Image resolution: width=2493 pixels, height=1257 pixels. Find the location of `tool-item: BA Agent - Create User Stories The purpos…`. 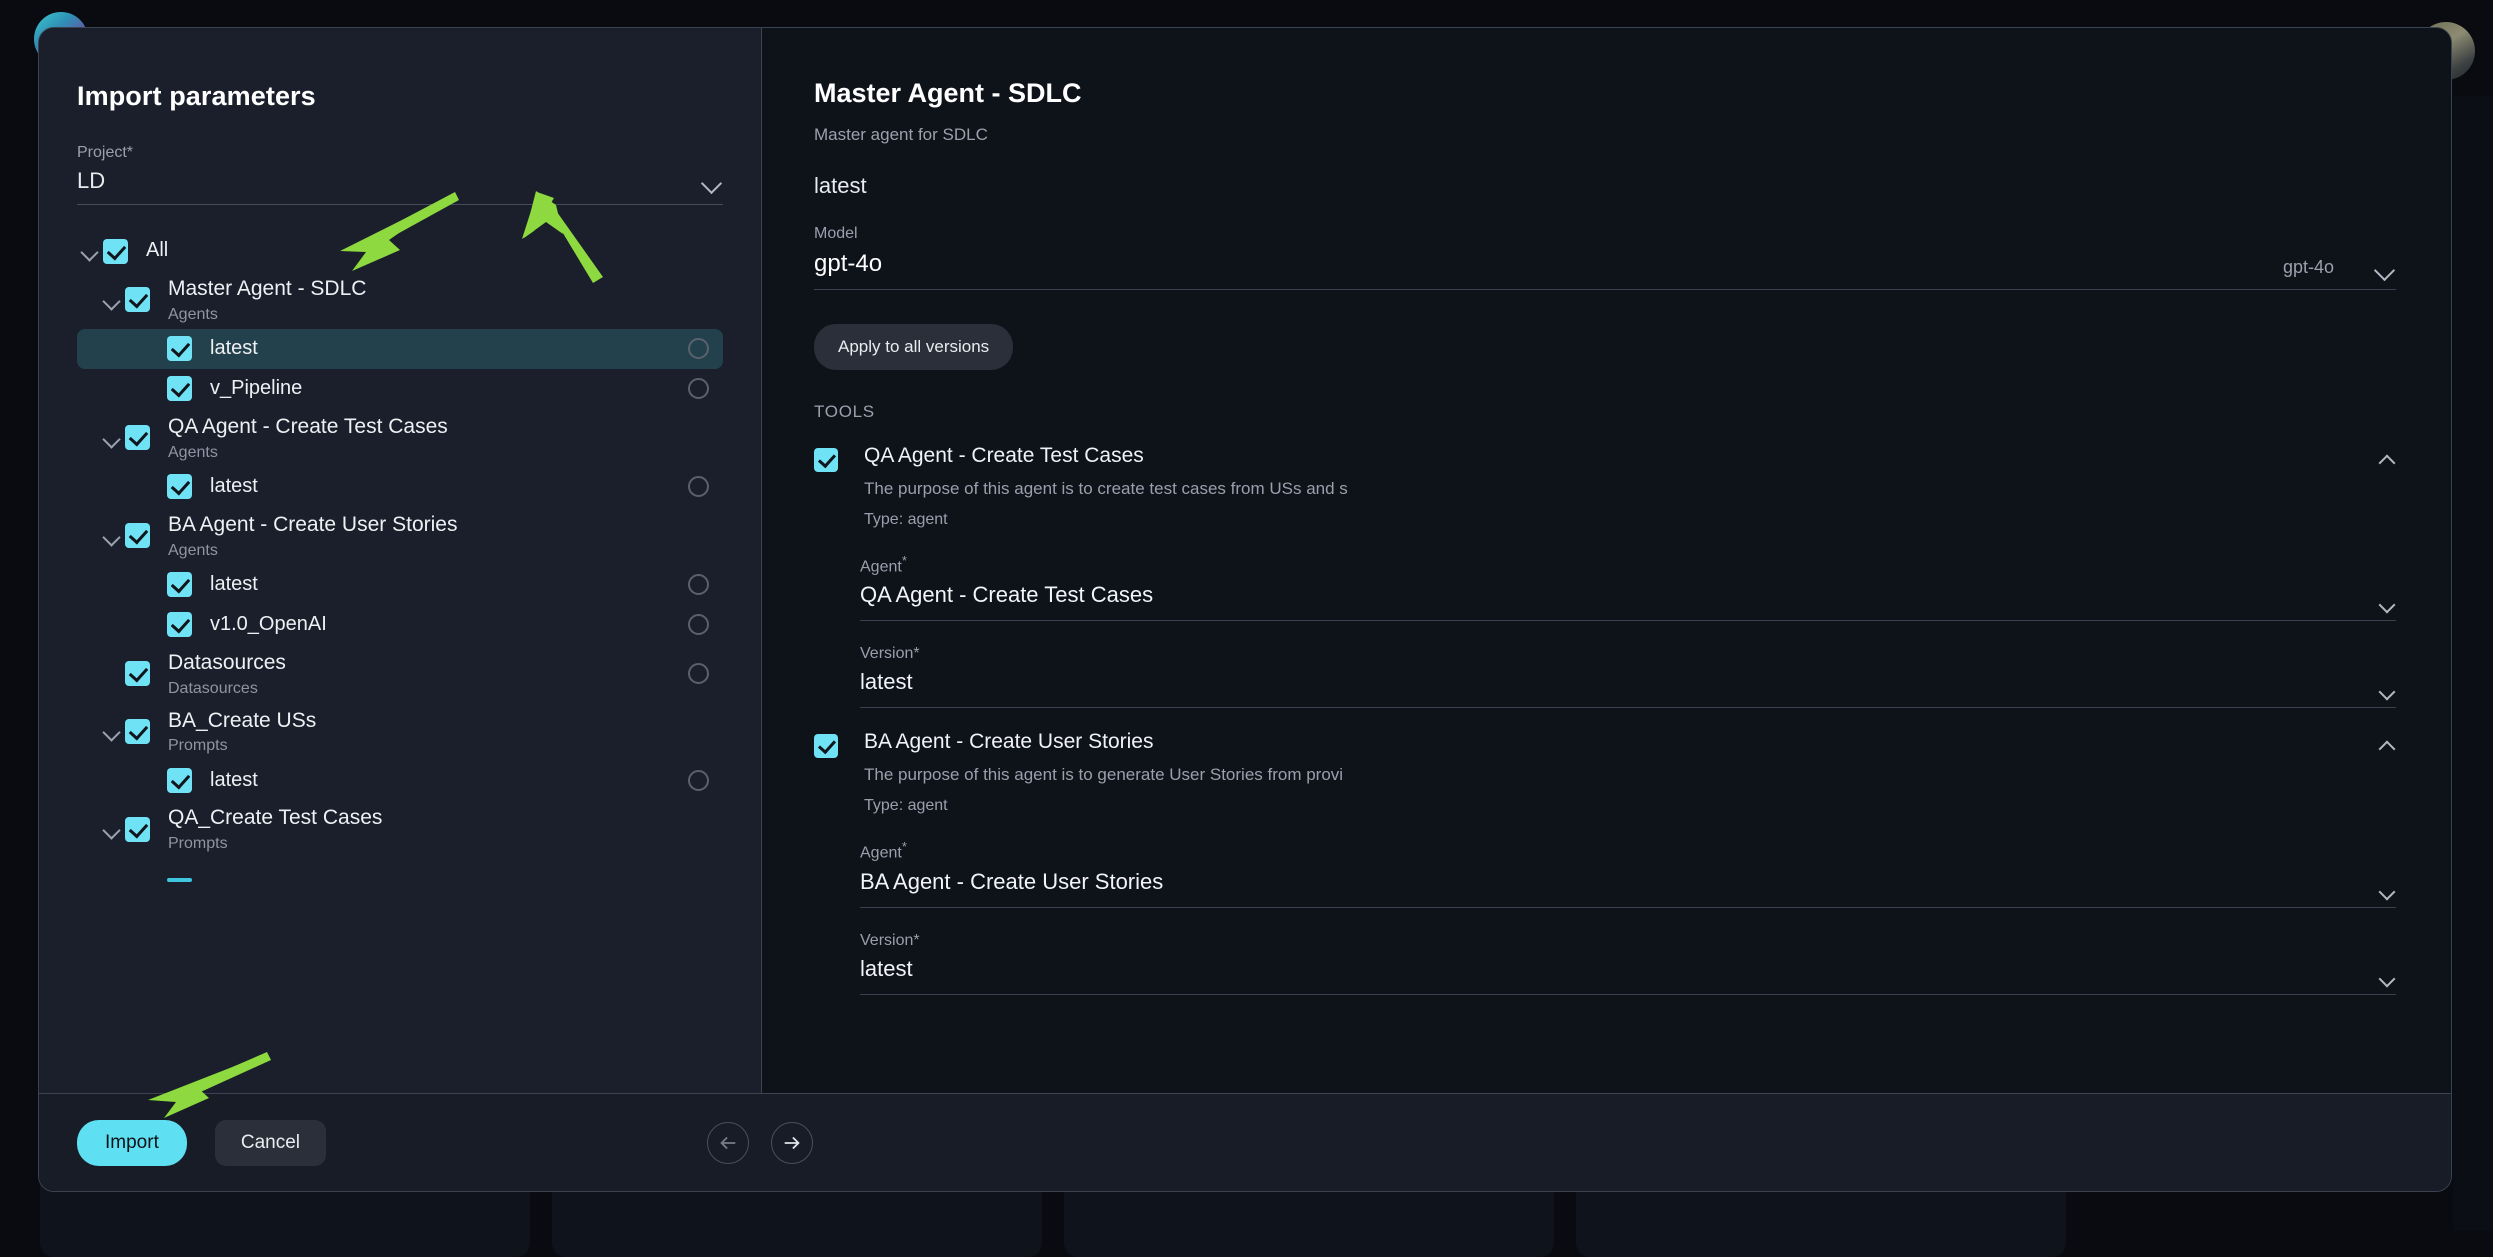

tool-item: BA Agent - Create User Stories The purpos… is located at coordinates (1605, 862).